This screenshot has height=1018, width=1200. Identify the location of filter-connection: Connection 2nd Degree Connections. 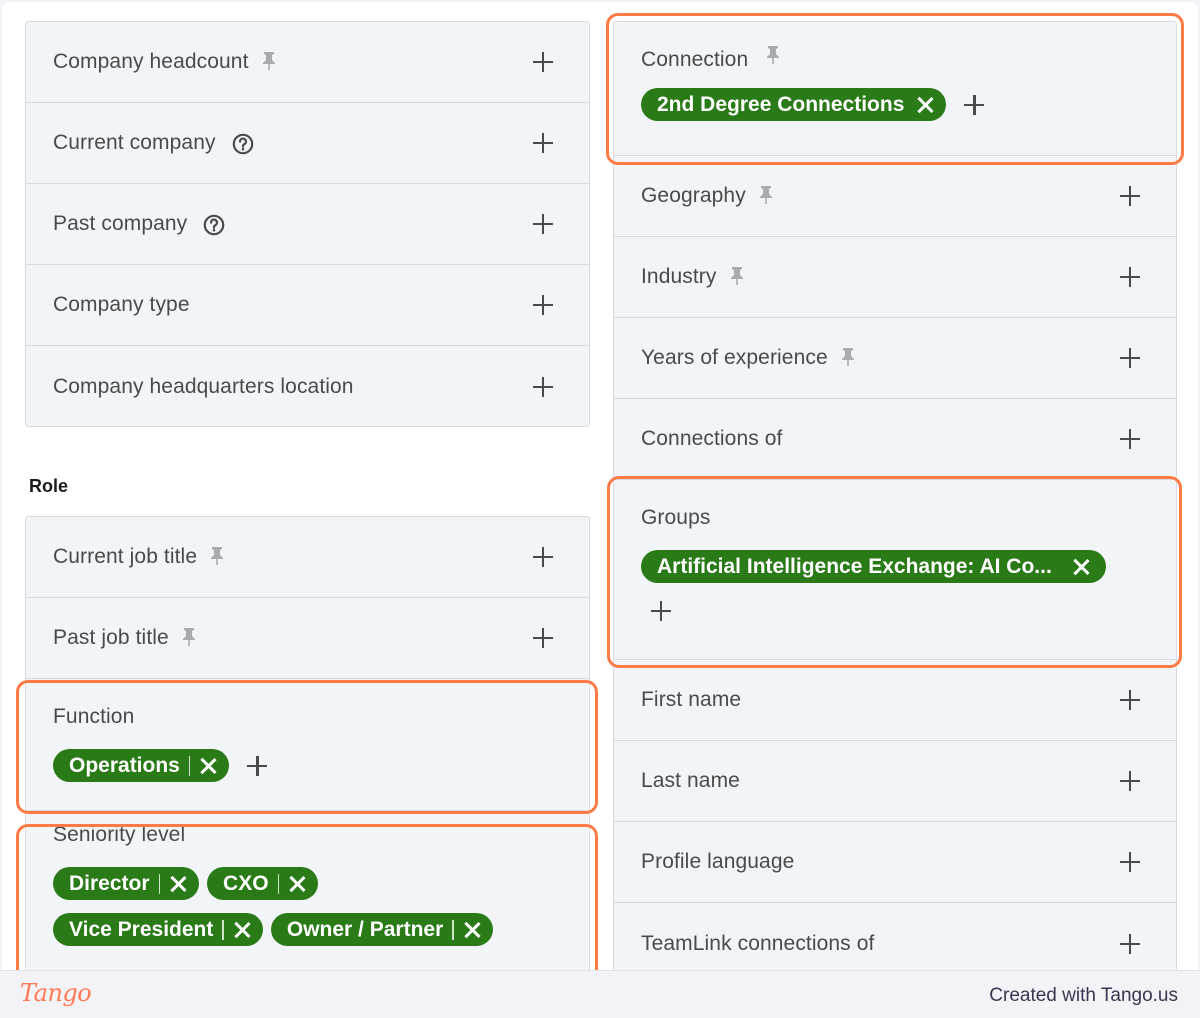
(895, 89).